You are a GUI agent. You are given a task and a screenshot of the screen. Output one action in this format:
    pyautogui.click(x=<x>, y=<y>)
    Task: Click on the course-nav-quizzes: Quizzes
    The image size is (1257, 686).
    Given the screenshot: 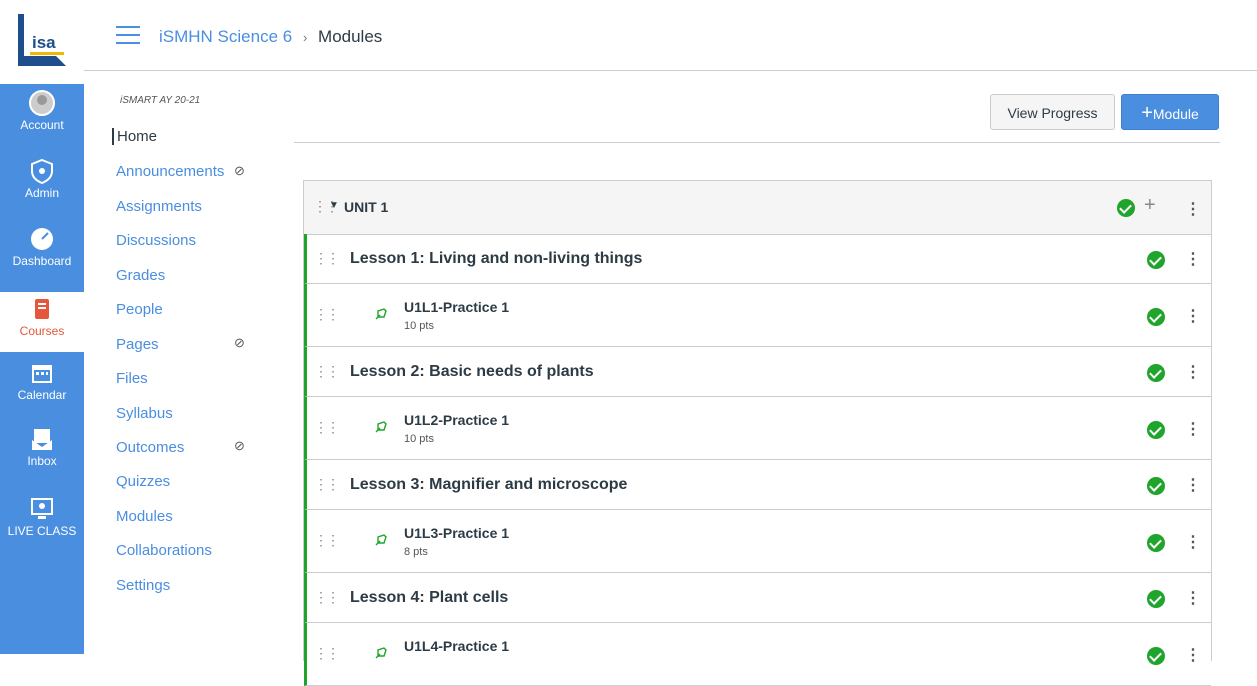 What is the action you would take?
    pyautogui.click(x=143, y=481)
    